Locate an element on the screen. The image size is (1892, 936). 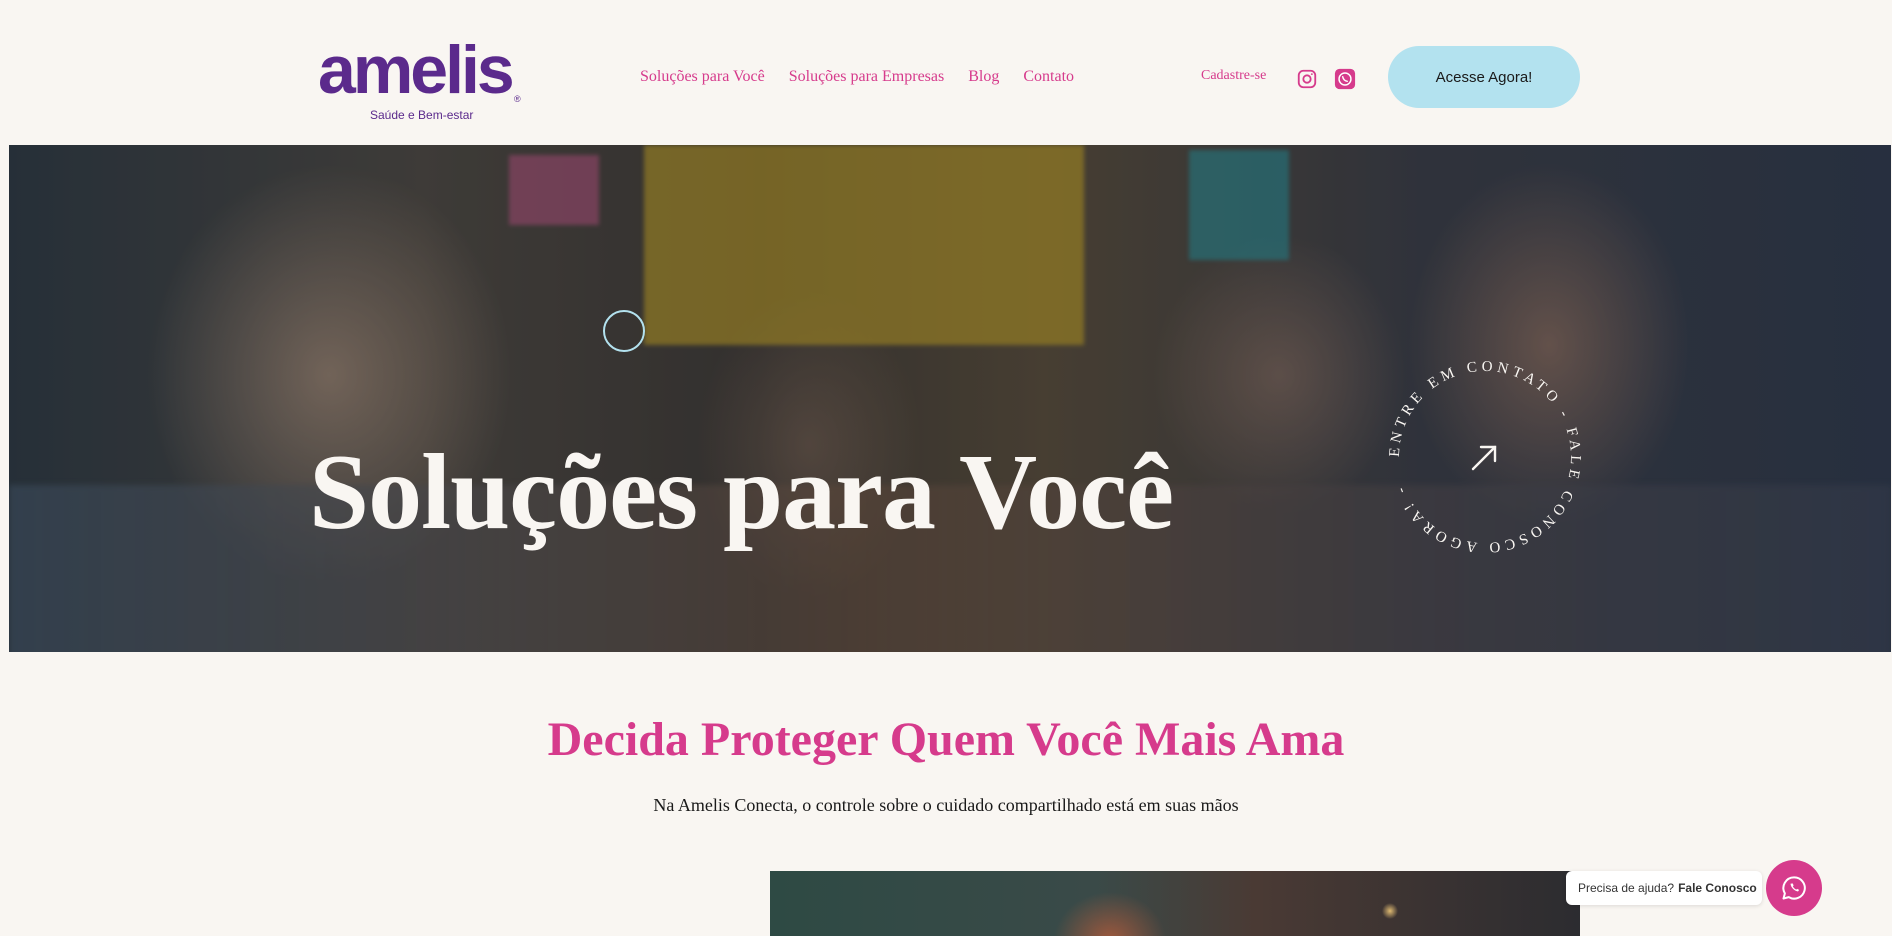
arrow-up-right-icon is located at coordinates (1484, 458).